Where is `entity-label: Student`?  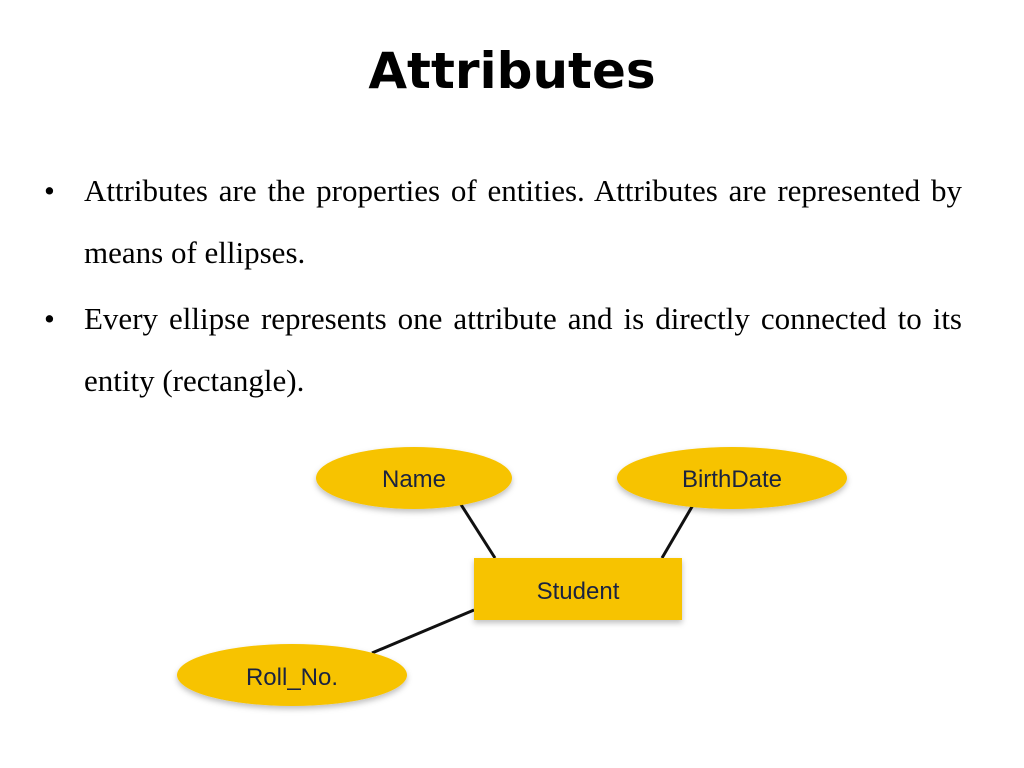 entity-label: Student is located at coordinates (578, 591).